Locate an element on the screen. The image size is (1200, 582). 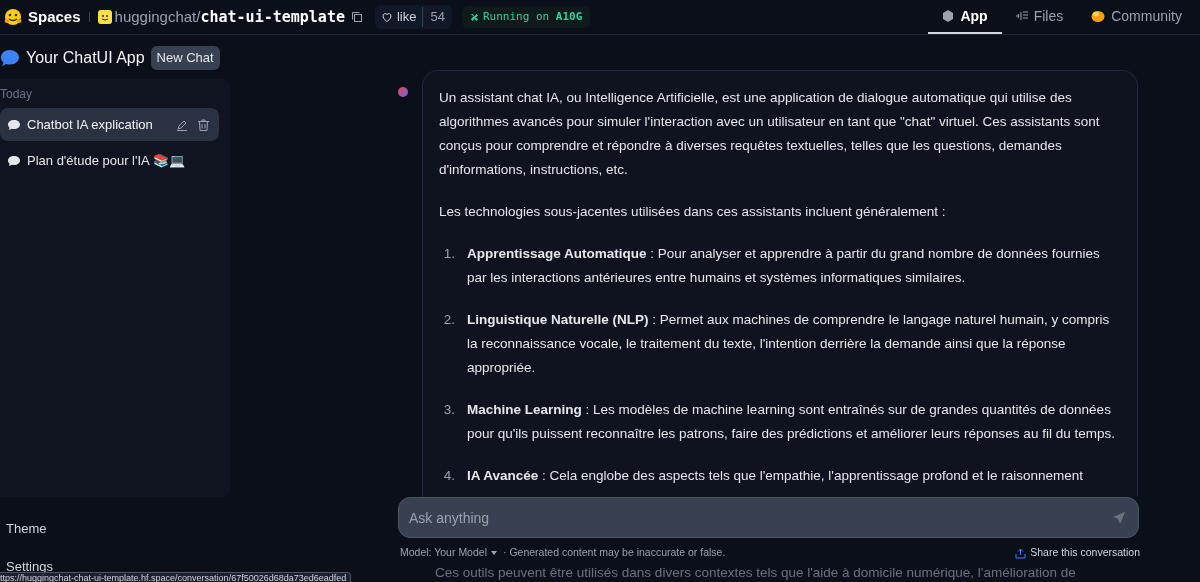
nav-tab: Files is located at coordinates (1039, 17).